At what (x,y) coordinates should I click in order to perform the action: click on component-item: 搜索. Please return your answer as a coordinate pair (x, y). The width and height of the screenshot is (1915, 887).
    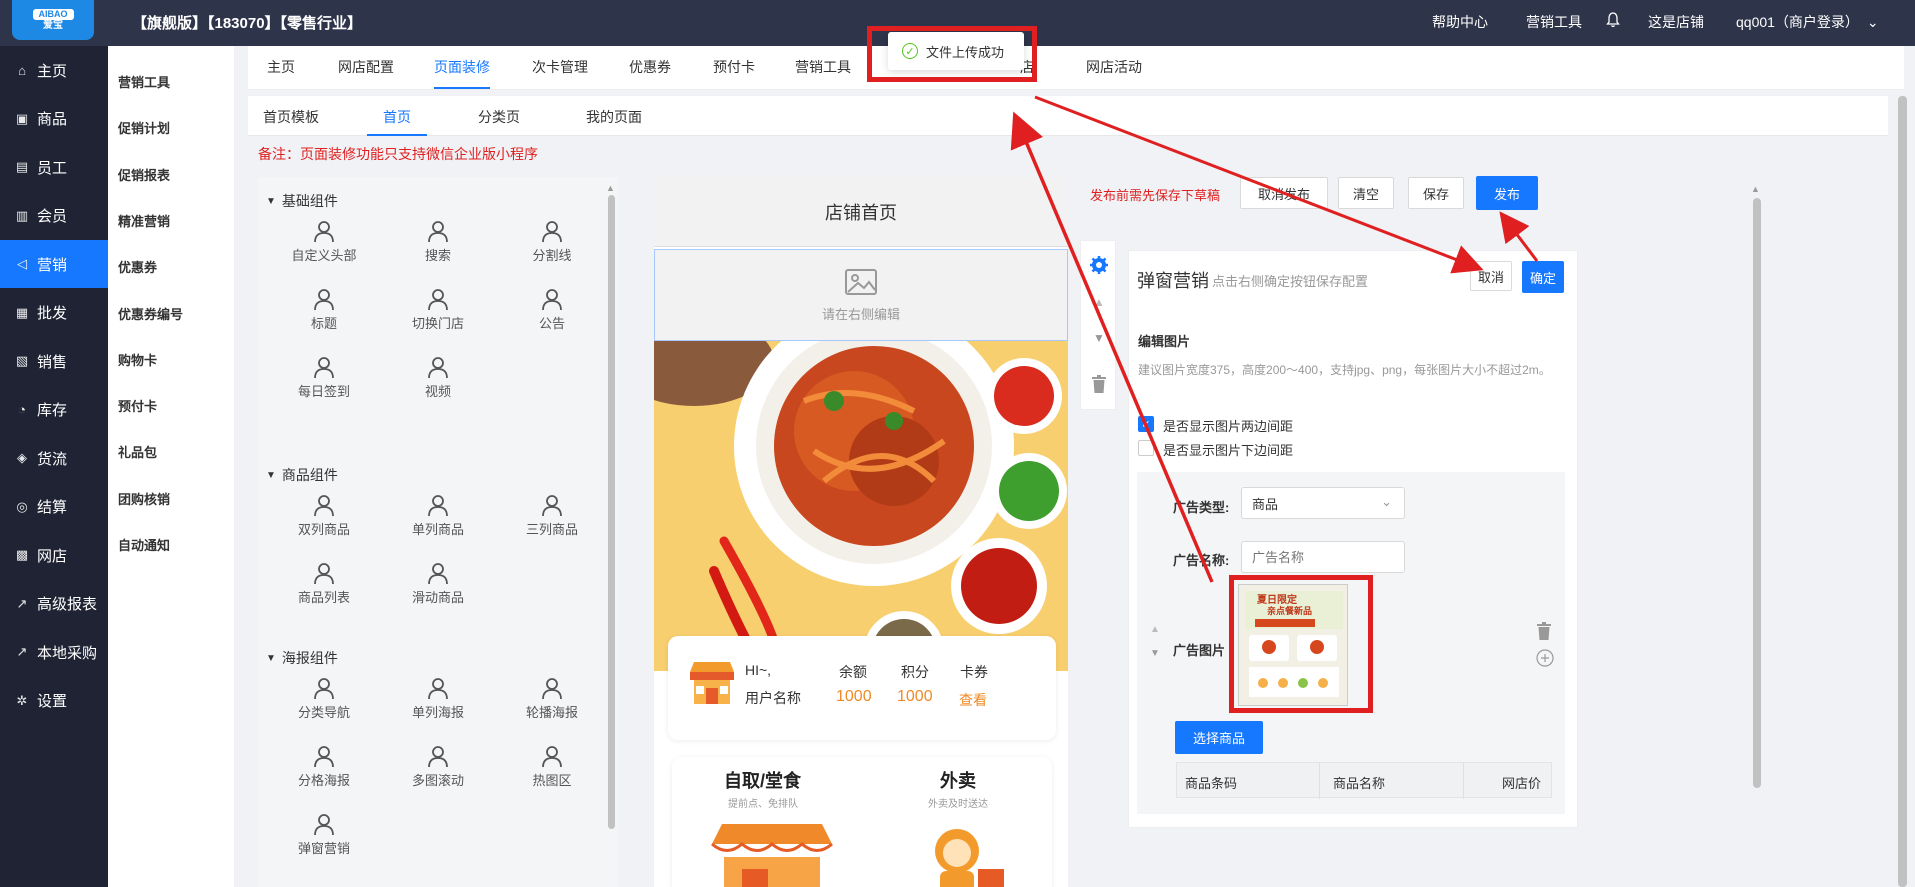
    Looking at the image, I should click on (438, 242).